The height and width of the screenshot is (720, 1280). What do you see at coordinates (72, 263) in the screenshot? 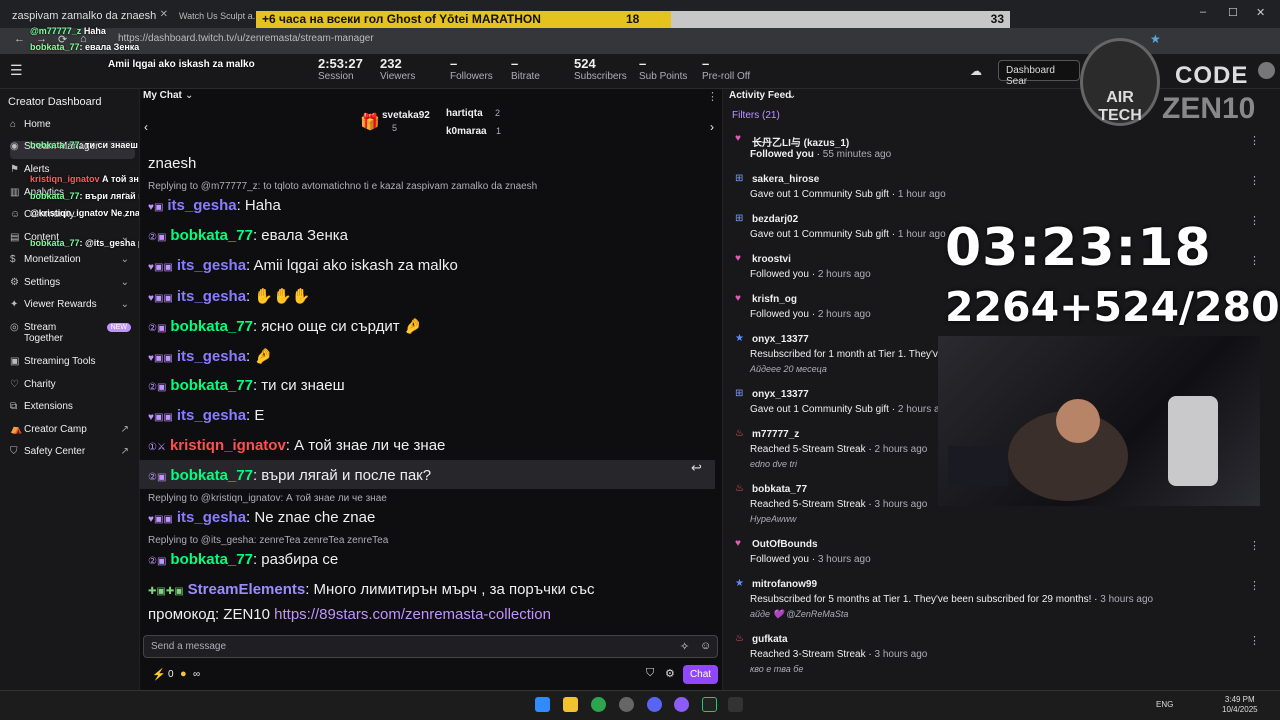
I see `sidebar-item-monetization: $ Monetization ⌄` at bounding box center [72, 263].